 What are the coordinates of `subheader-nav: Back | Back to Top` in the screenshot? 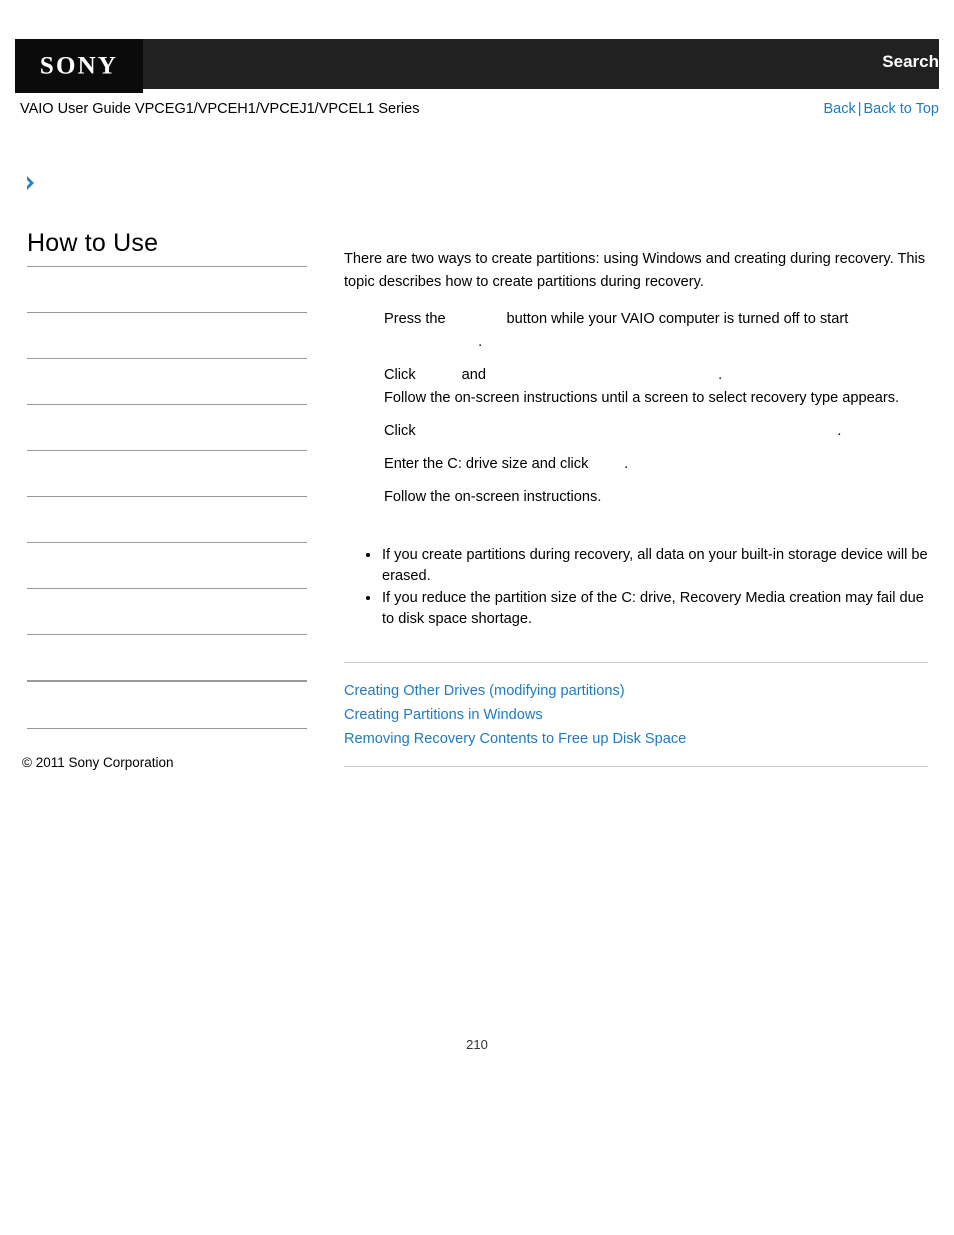 It's located at (881, 109).